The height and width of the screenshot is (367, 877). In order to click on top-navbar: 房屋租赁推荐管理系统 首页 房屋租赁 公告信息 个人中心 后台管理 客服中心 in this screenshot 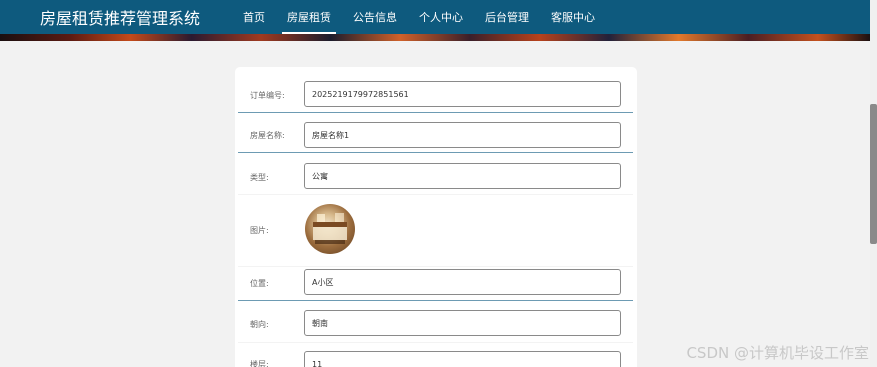, I will do `click(435, 17)`.